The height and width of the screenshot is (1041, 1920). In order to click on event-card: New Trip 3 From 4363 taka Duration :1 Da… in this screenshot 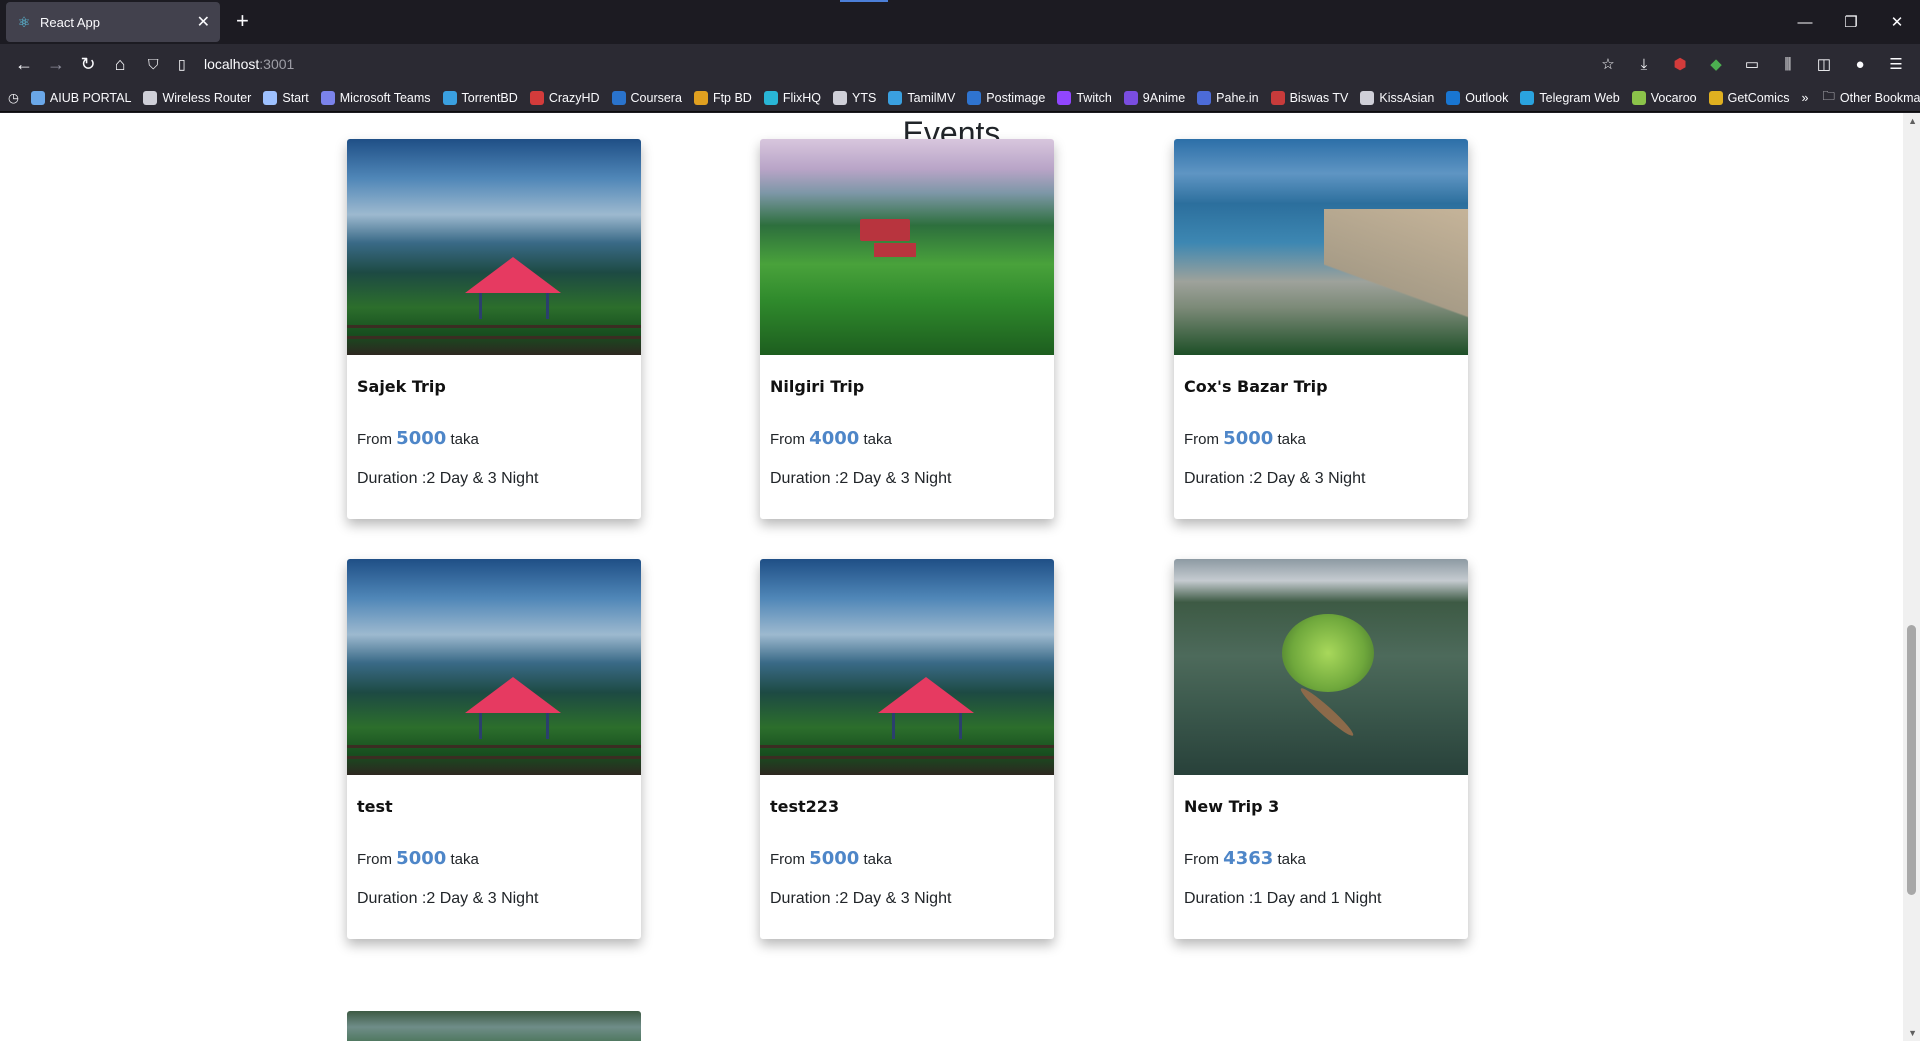, I will do `click(1321, 749)`.